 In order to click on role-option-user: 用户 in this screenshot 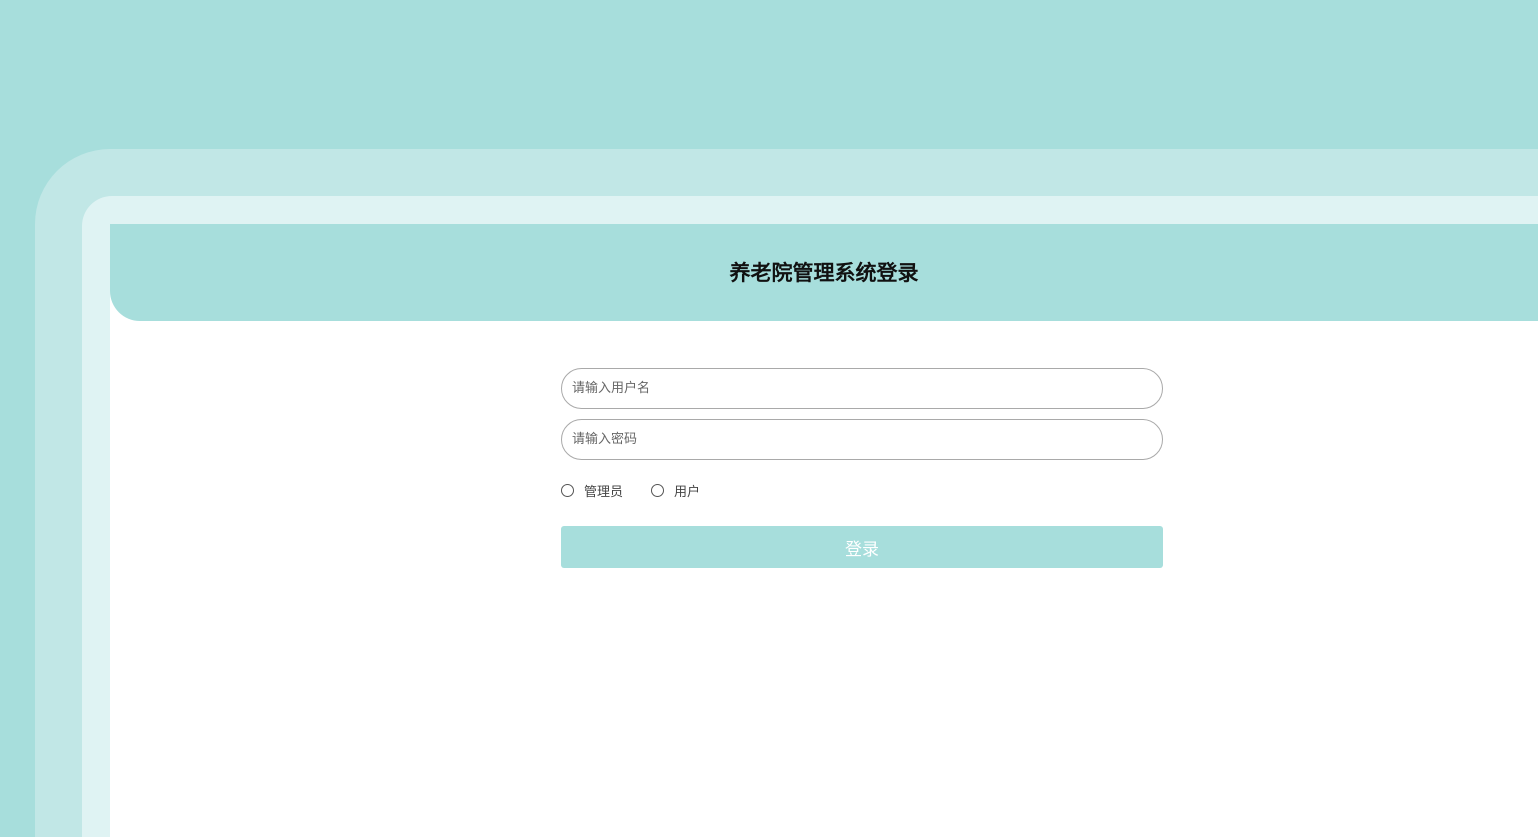, I will do `click(675, 490)`.